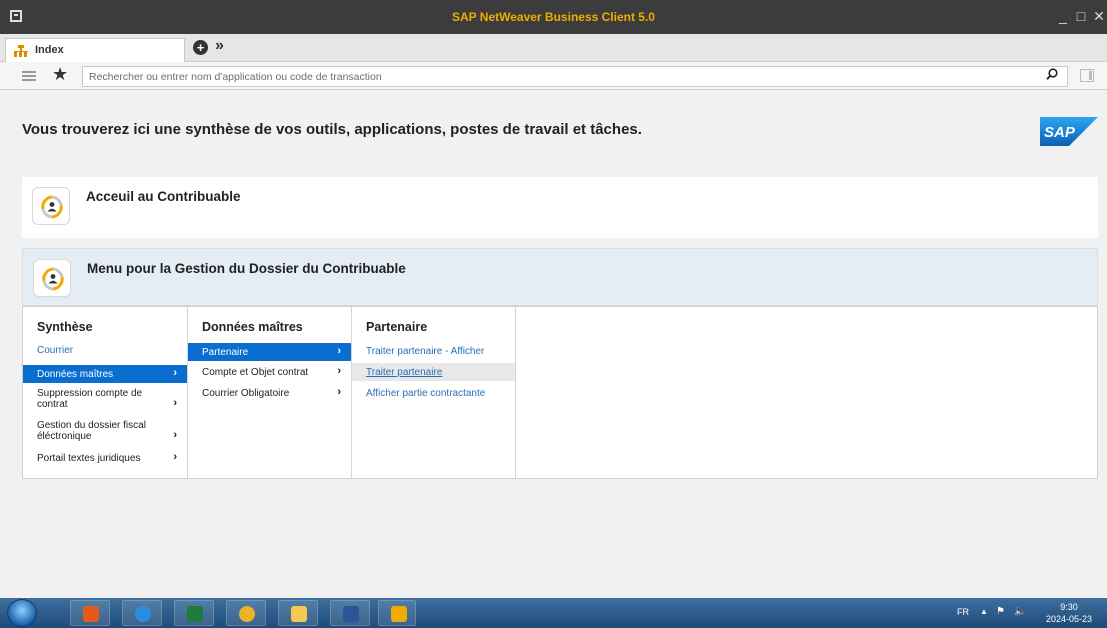 The width and height of the screenshot is (1107, 628). Describe the element at coordinates (246, 613) in the screenshot. I see `taskbar-chrome` at that location.